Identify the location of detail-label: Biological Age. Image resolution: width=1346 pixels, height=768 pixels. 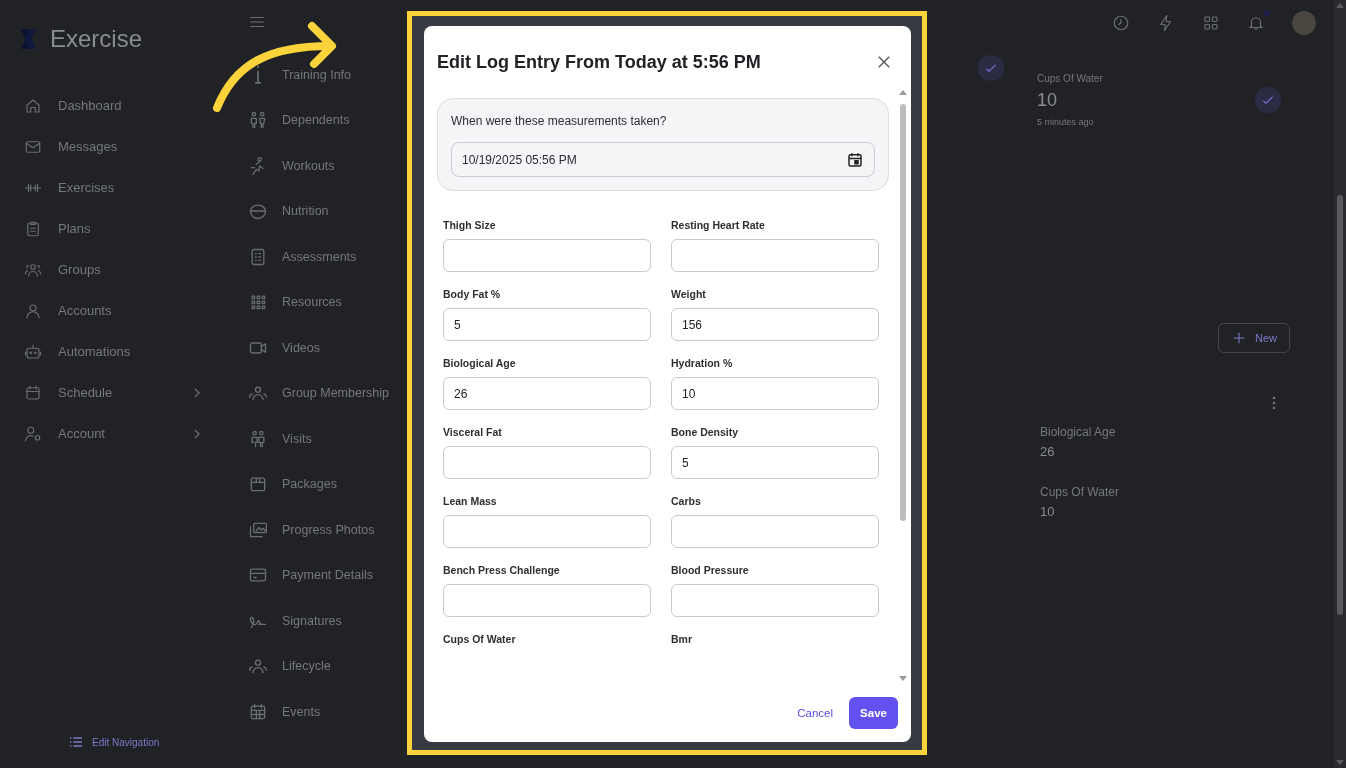
(1078, 432).